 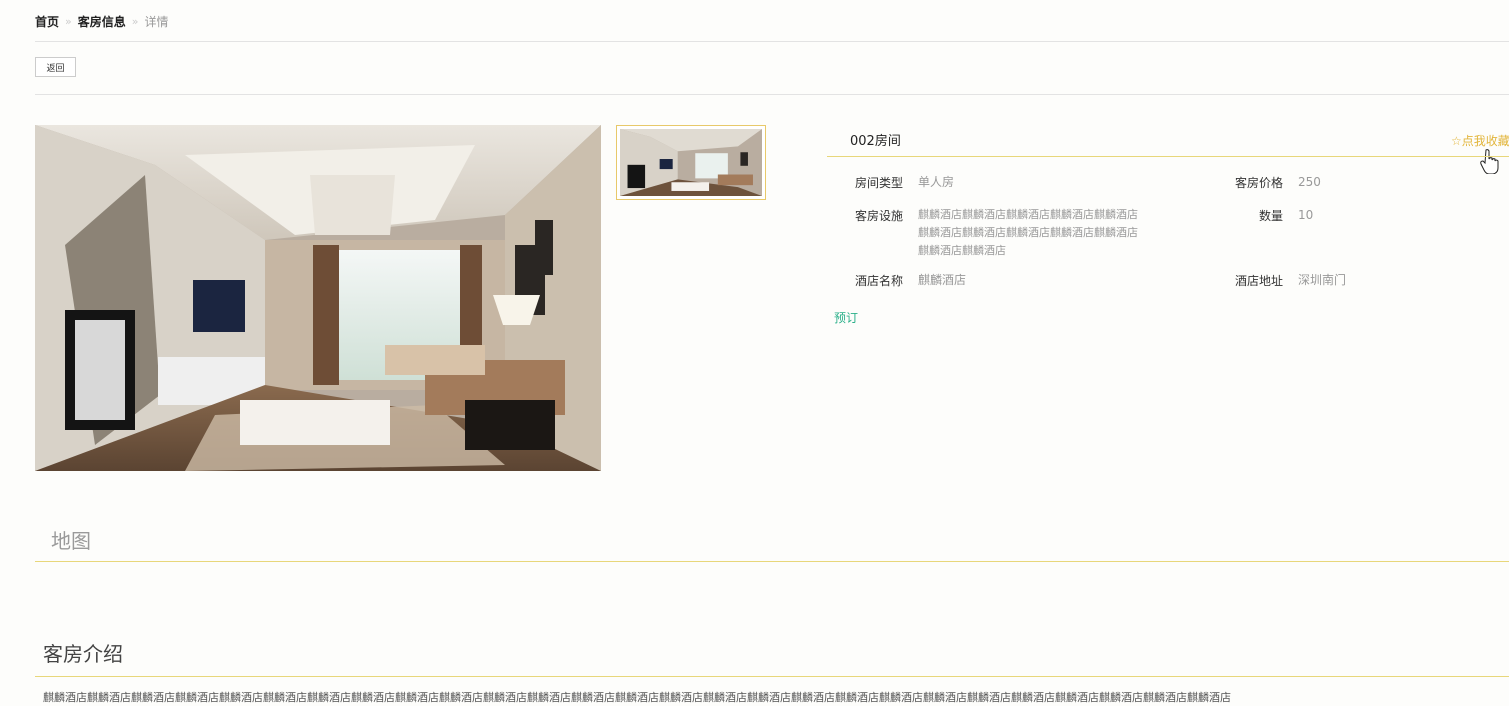 What do you see at coordinates (1168, 156) in the screenshot?
I see `title-divider` at bounding box center [1168, 156].